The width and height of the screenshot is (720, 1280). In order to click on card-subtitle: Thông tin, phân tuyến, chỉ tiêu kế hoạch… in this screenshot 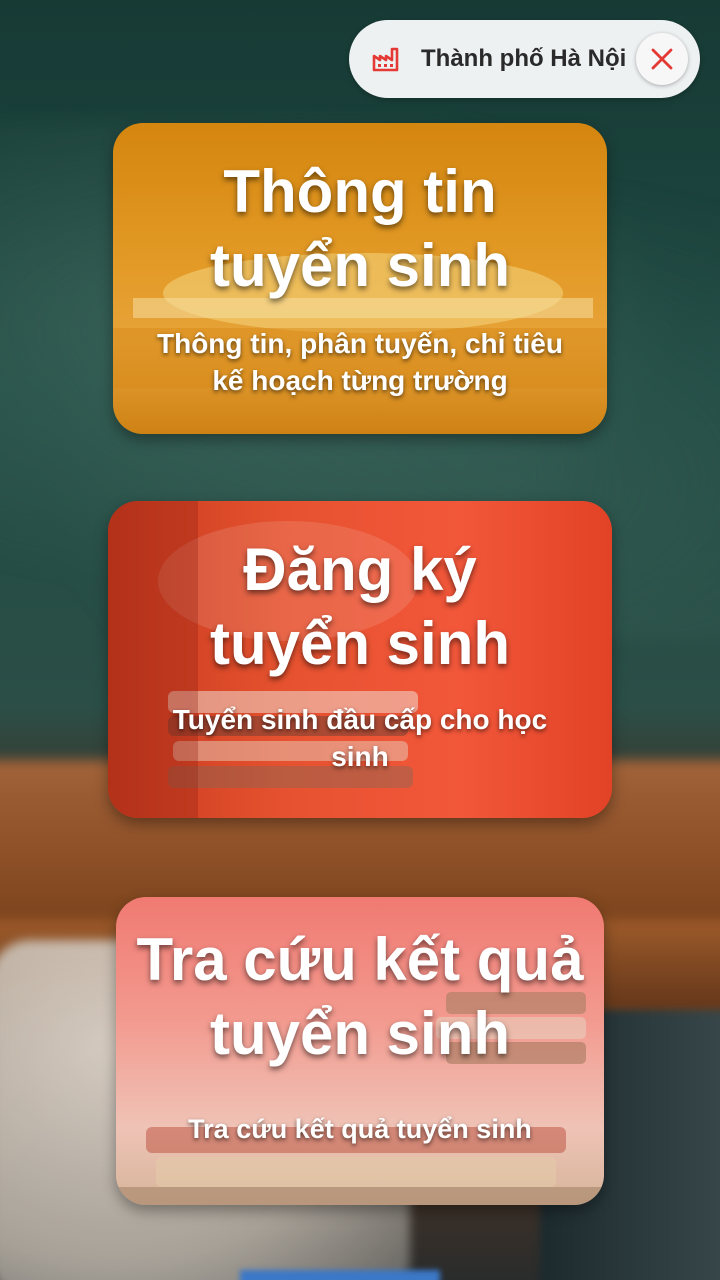, I will do `click(360, 362)`.